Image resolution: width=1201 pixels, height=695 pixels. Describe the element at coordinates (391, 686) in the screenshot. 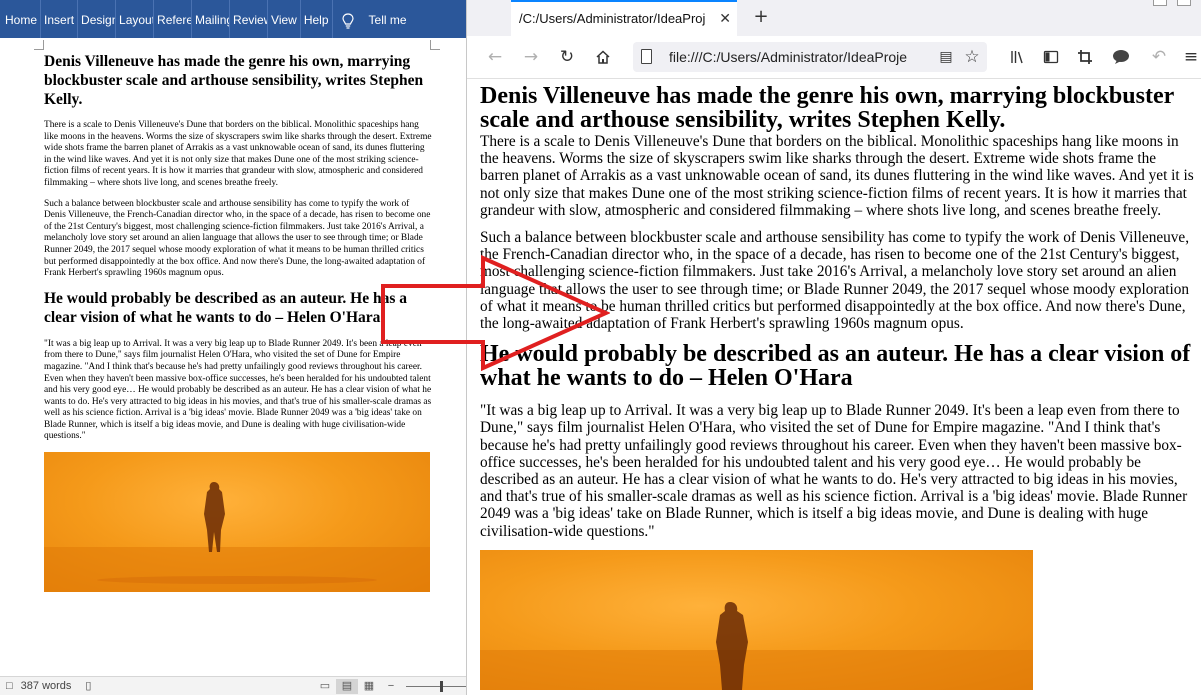

I see `zoom-out-icon: −` at that location.